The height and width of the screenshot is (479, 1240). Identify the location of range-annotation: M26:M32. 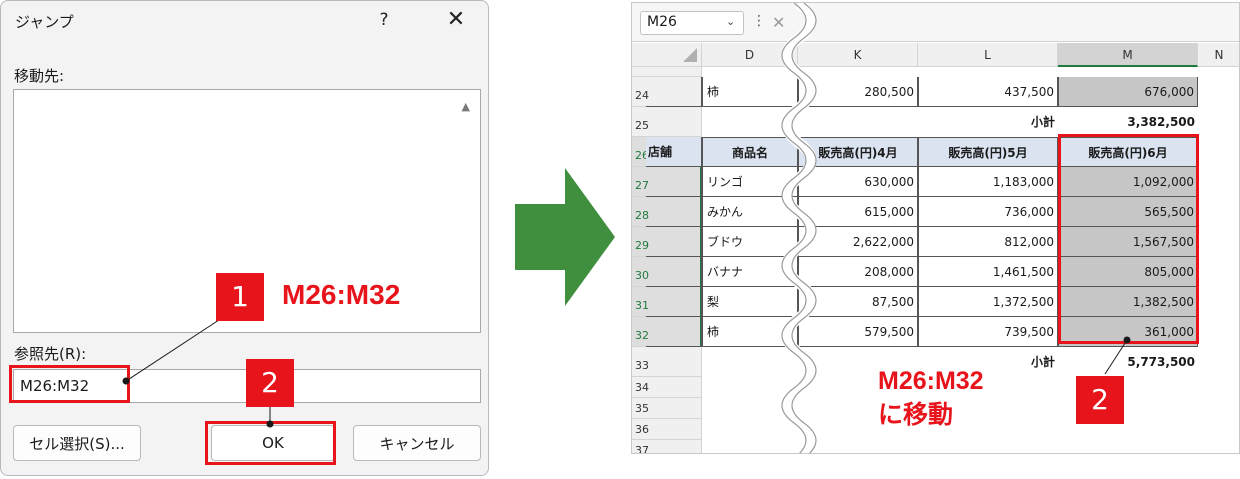
(341, 294).